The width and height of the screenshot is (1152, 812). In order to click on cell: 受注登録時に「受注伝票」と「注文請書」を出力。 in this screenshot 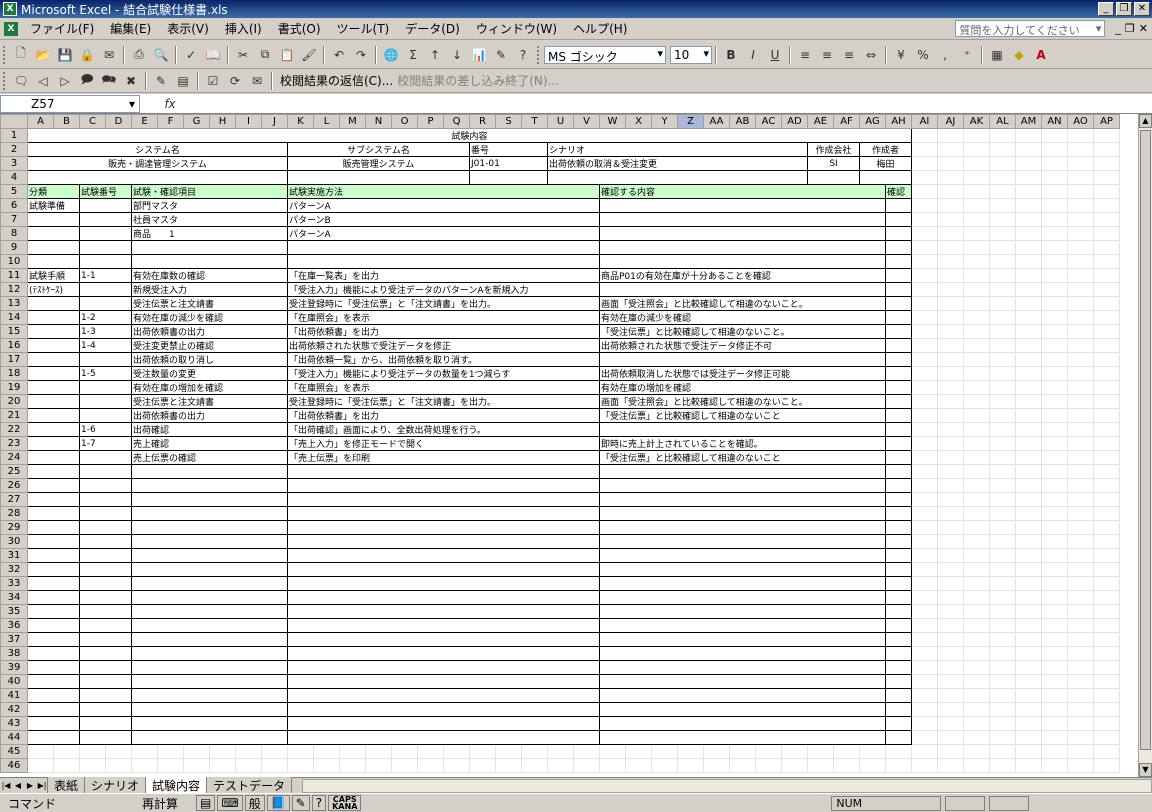, I will do `click(443, 303)`.